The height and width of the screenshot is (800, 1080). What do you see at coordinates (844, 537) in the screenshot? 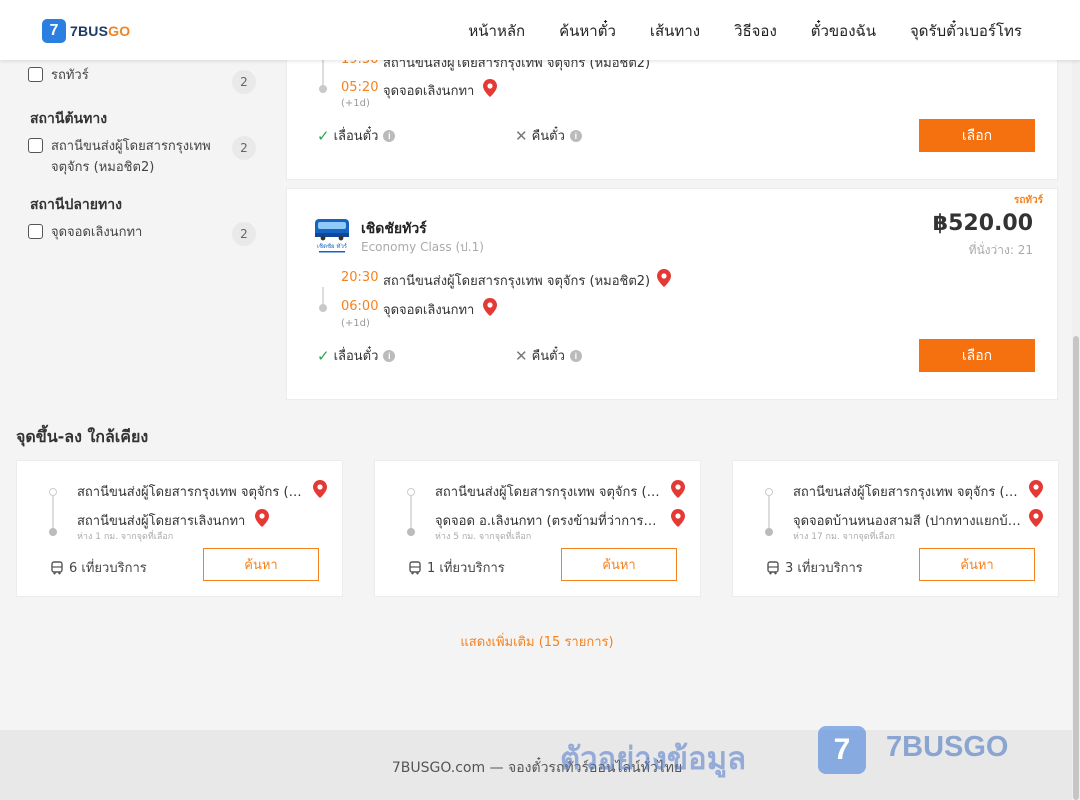
I see `nearby-distance: ห่าง 17 กม. จากจุดที่เลือก` at bounding box center [844, 537].